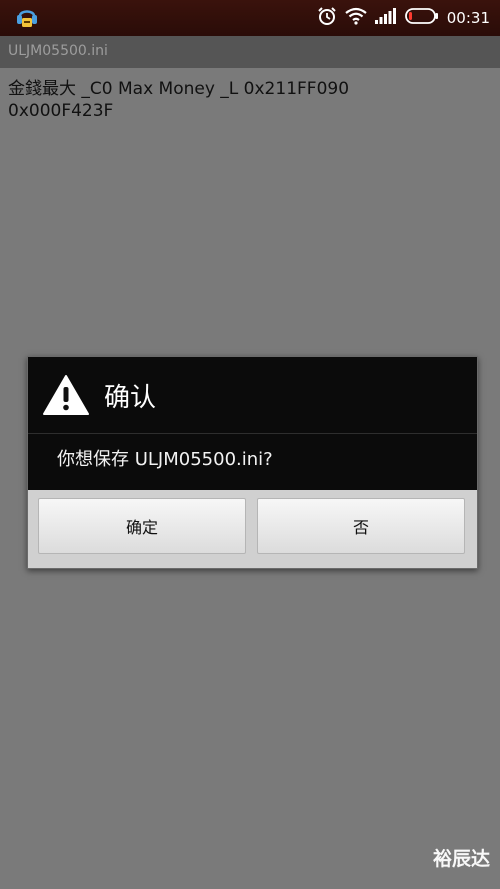 The image size is (500, 889). I want to click on warning-icon, so click(66, 395).